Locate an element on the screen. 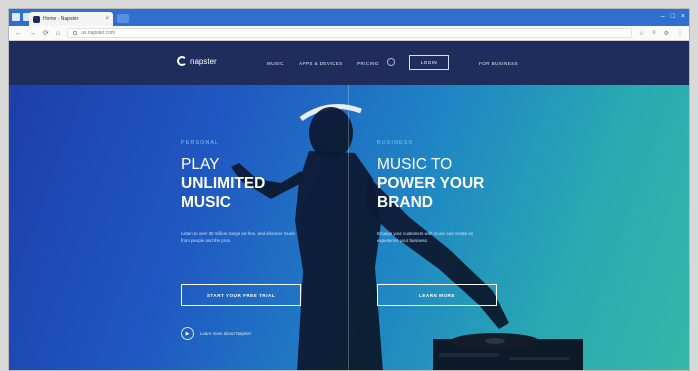 The image size is (698, 371). play-icon: ▶ is located at coordinates (187, 333).